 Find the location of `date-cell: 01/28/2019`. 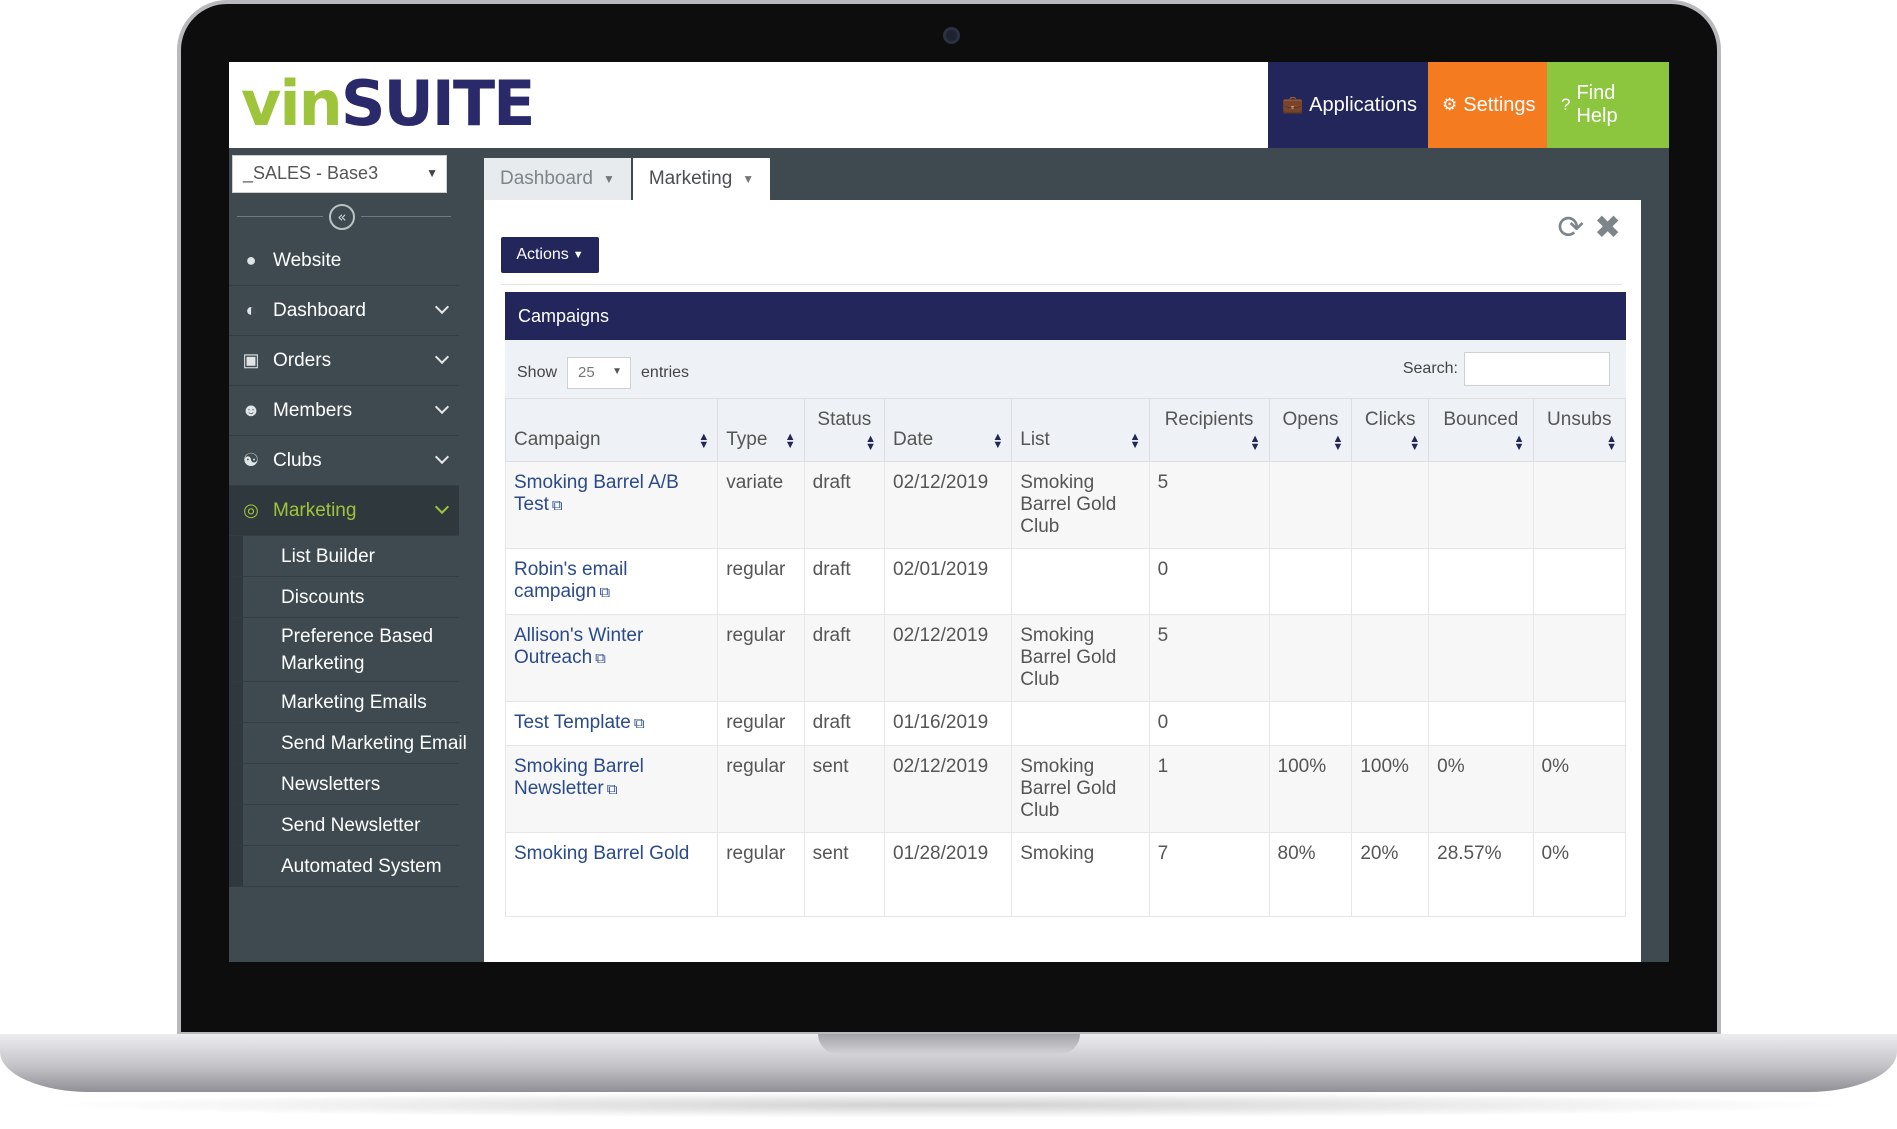

date-cell: 01/28/2019 is located at coordinates (948, 874).